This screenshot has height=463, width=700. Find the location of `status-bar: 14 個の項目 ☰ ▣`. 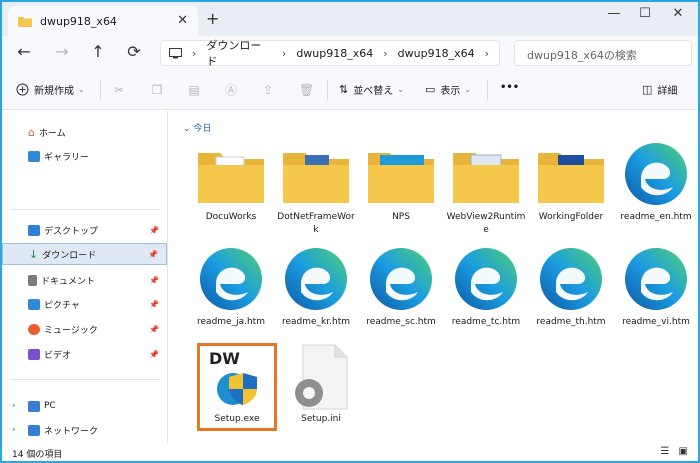

status-bar: 14 個の項目 ☰ ▣ is located at coordinates (350, 452).